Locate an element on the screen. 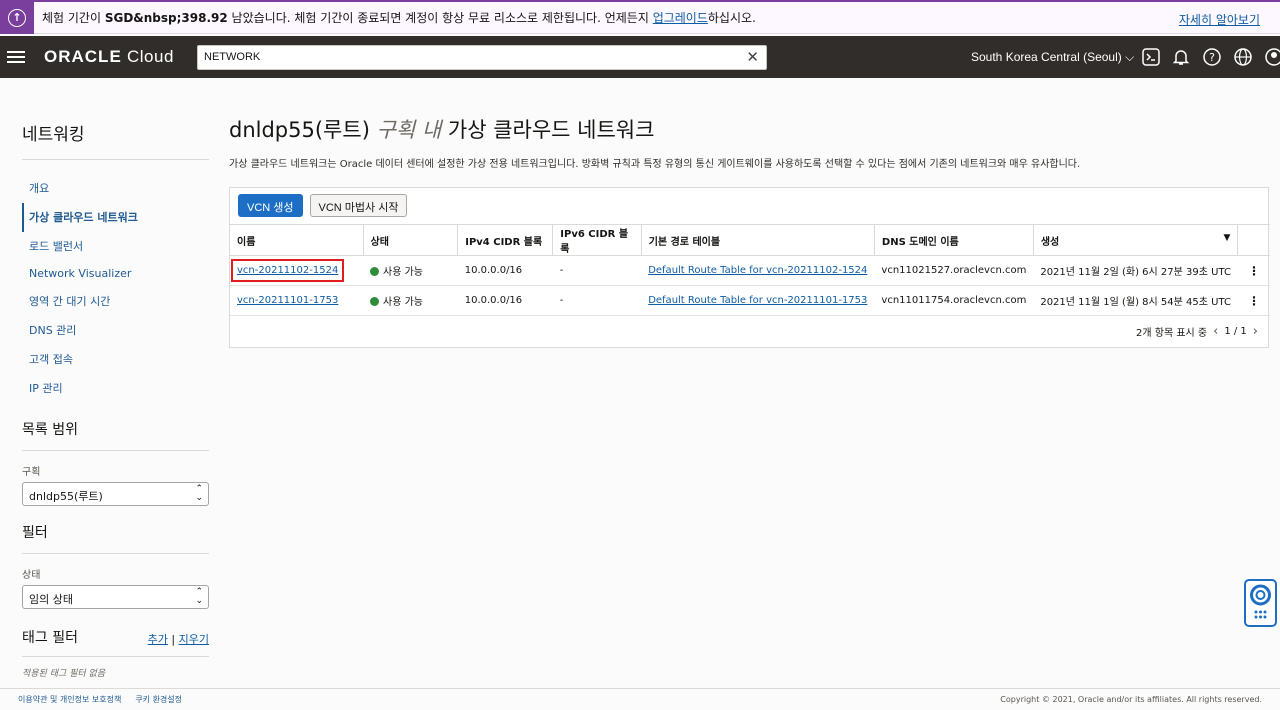 Image resolution: width=1280 pixels, height=710 pixels. trial-prefix: 체험 기간이 is located at coordinates (73, 18).